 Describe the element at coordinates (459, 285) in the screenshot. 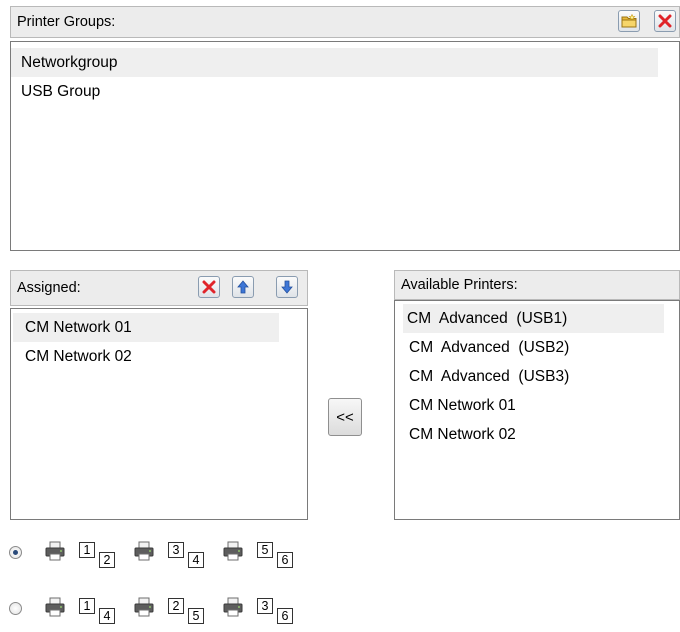

I see `available-printers-label: Available Printers:` at that location.